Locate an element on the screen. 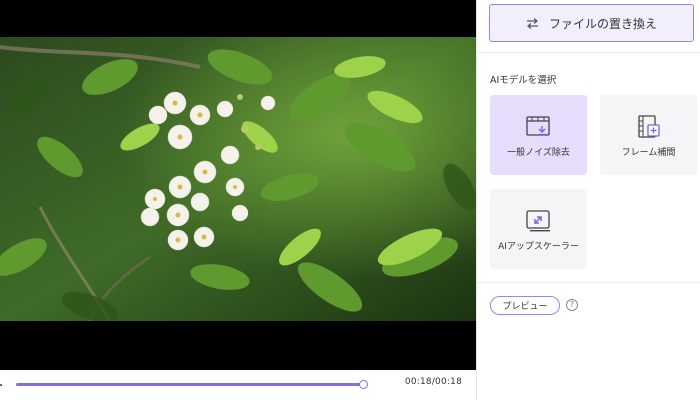  film-add-frame-icon is located at coordinates (649, 127).